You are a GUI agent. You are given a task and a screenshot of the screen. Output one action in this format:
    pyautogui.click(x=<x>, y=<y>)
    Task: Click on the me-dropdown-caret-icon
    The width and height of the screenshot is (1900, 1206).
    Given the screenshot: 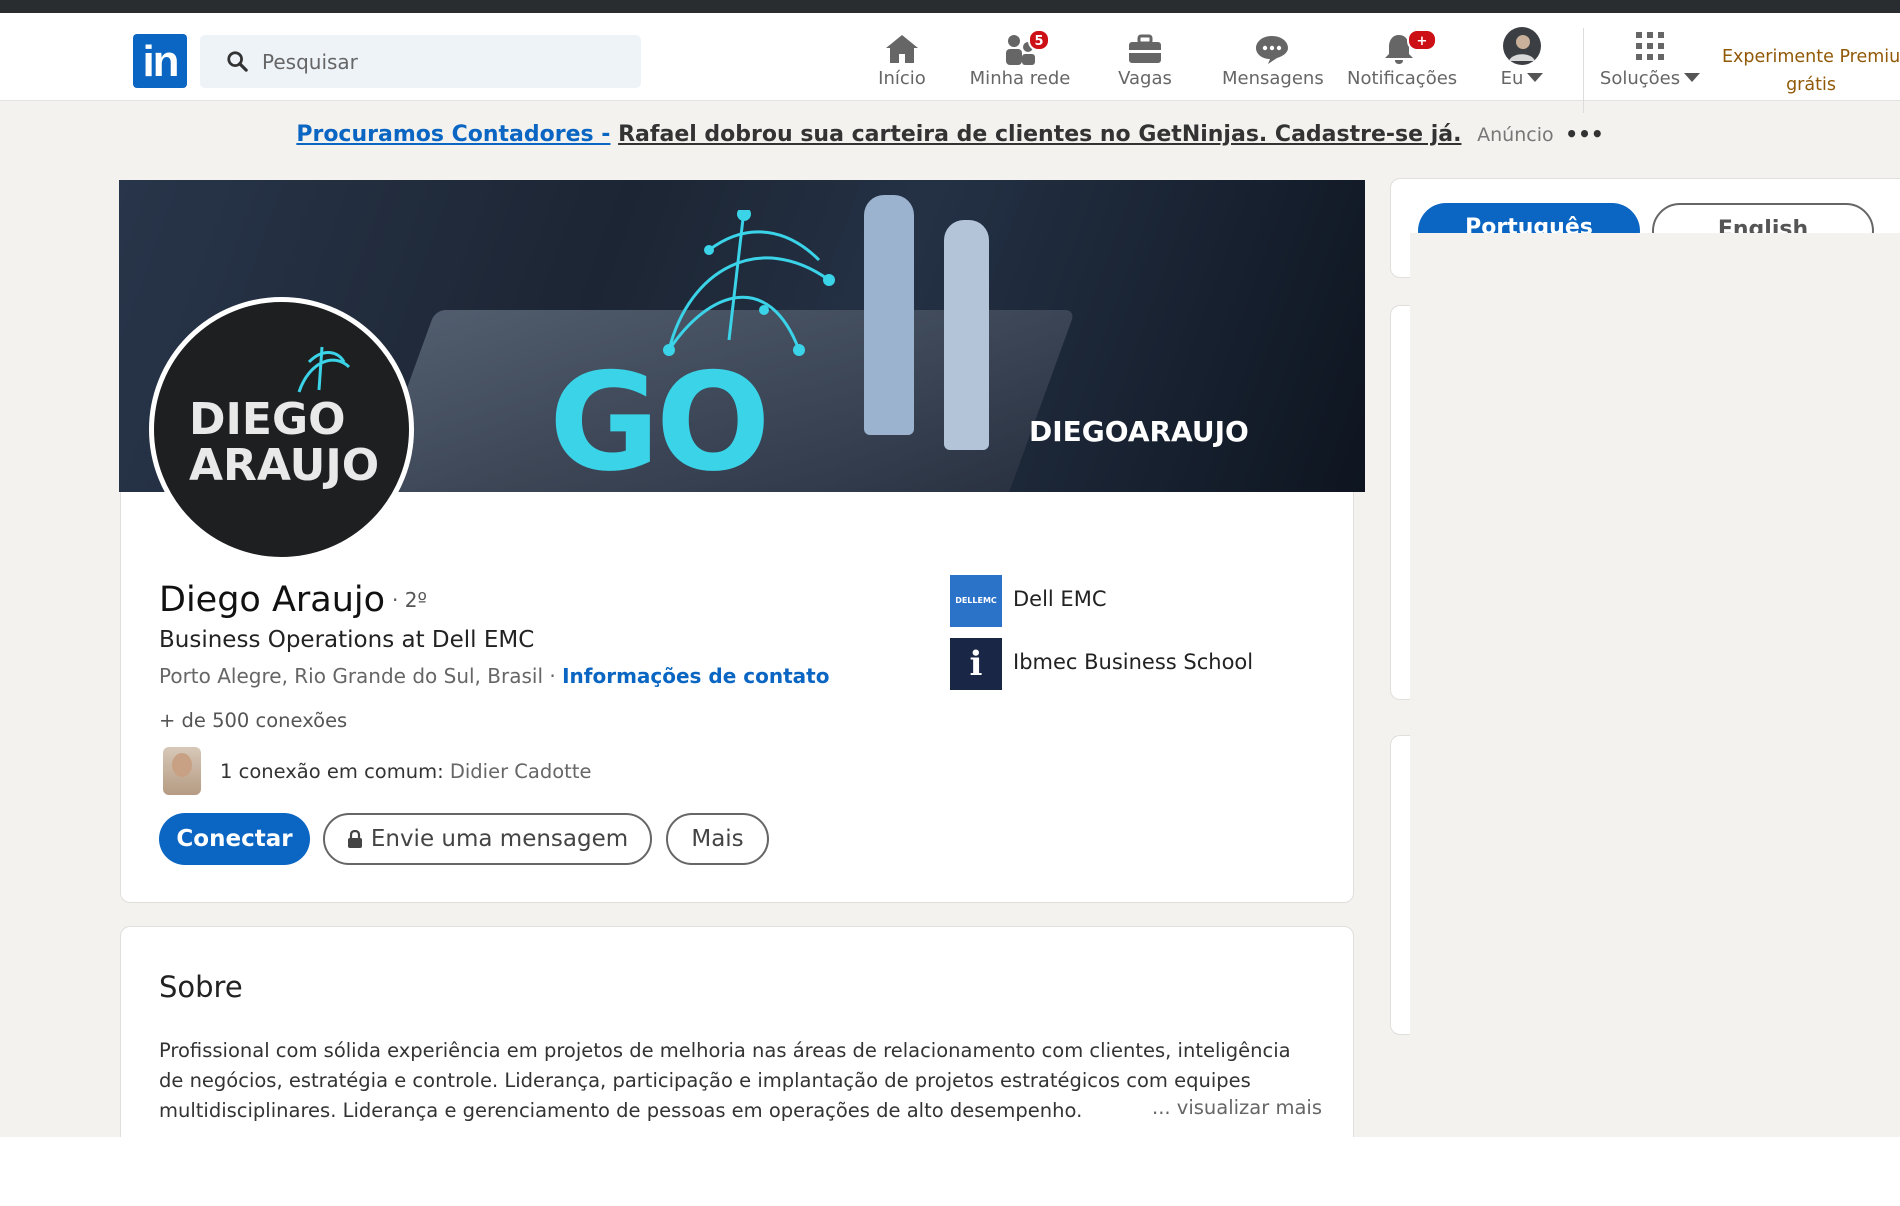 What is the action you would take?
    pyautogui.click(x=1535, y=77)
    